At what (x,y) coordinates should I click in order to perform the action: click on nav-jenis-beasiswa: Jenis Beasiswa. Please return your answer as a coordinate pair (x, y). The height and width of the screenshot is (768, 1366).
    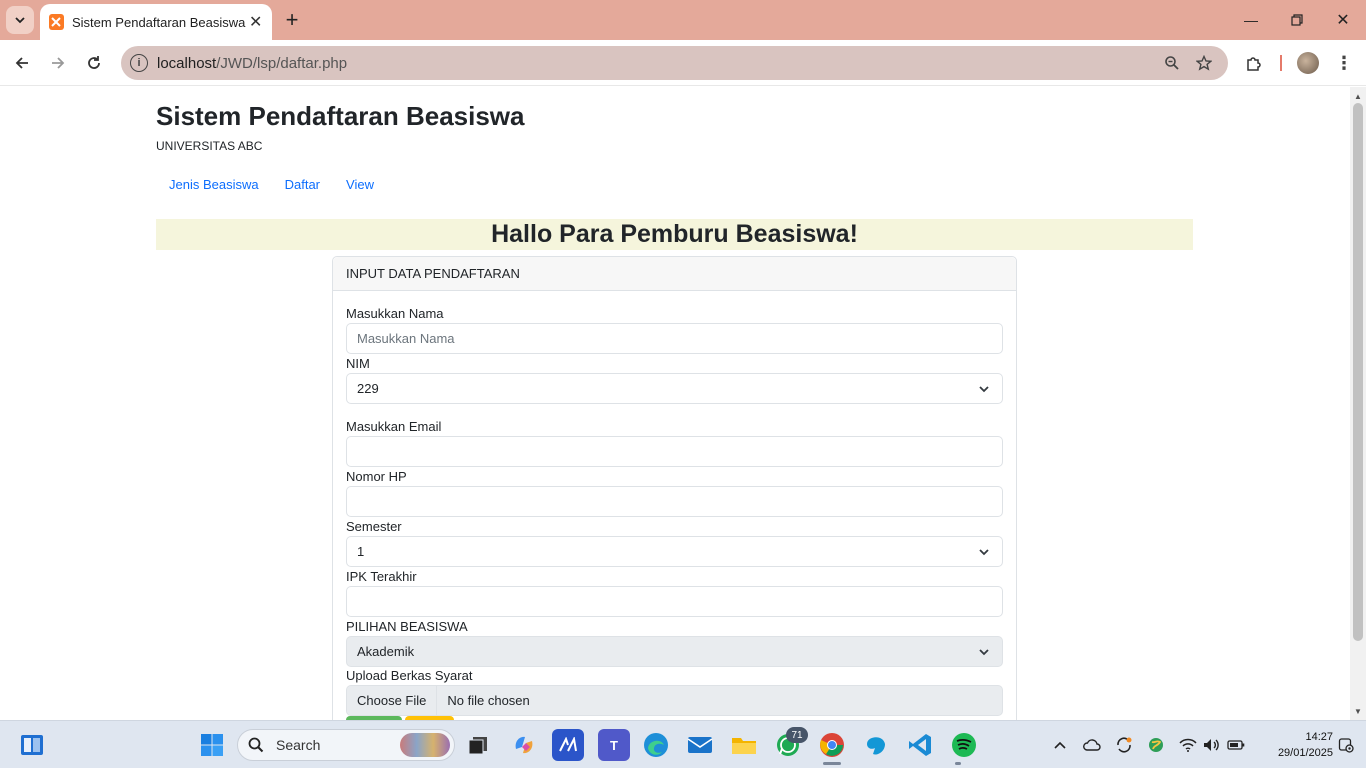
    Looking at the image, I should click on (214, 184).